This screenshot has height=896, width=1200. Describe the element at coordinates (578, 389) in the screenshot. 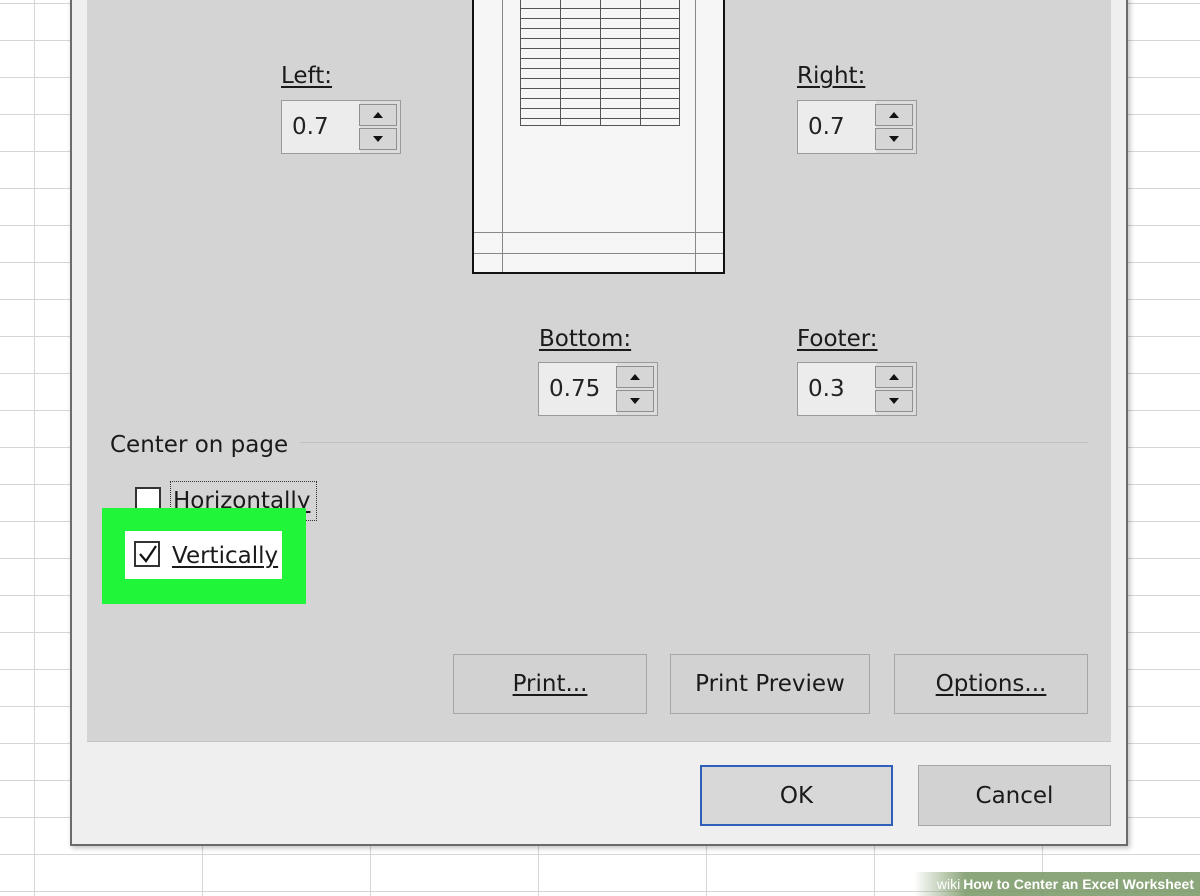

I see `bottom-margin-input` at that location.